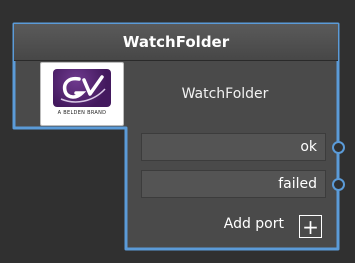 The height and width of the screenshot is (263, 355). What do you see at coordinates (233, 184) in the screenshot?
I see `port-failed: failed` at bounding box center [233, 184].